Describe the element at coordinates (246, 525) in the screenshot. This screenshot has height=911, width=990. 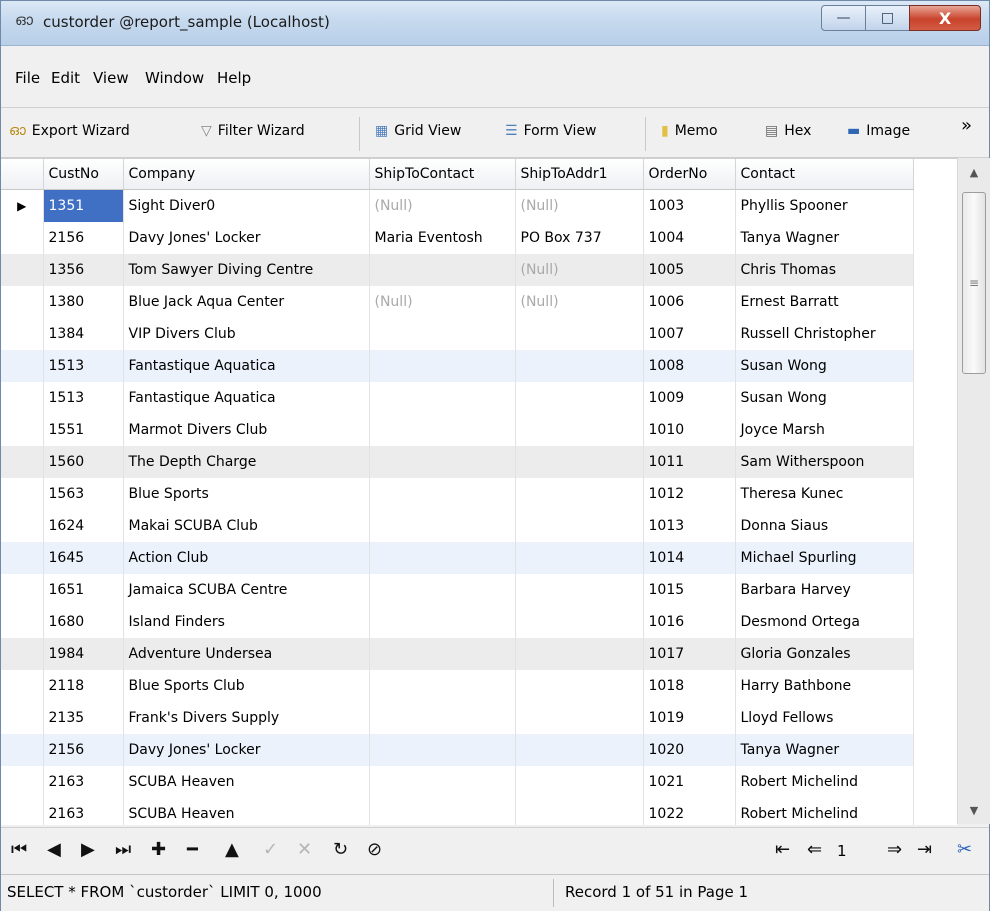
I see `cell-company: Makai SCUBA Club` at that location.